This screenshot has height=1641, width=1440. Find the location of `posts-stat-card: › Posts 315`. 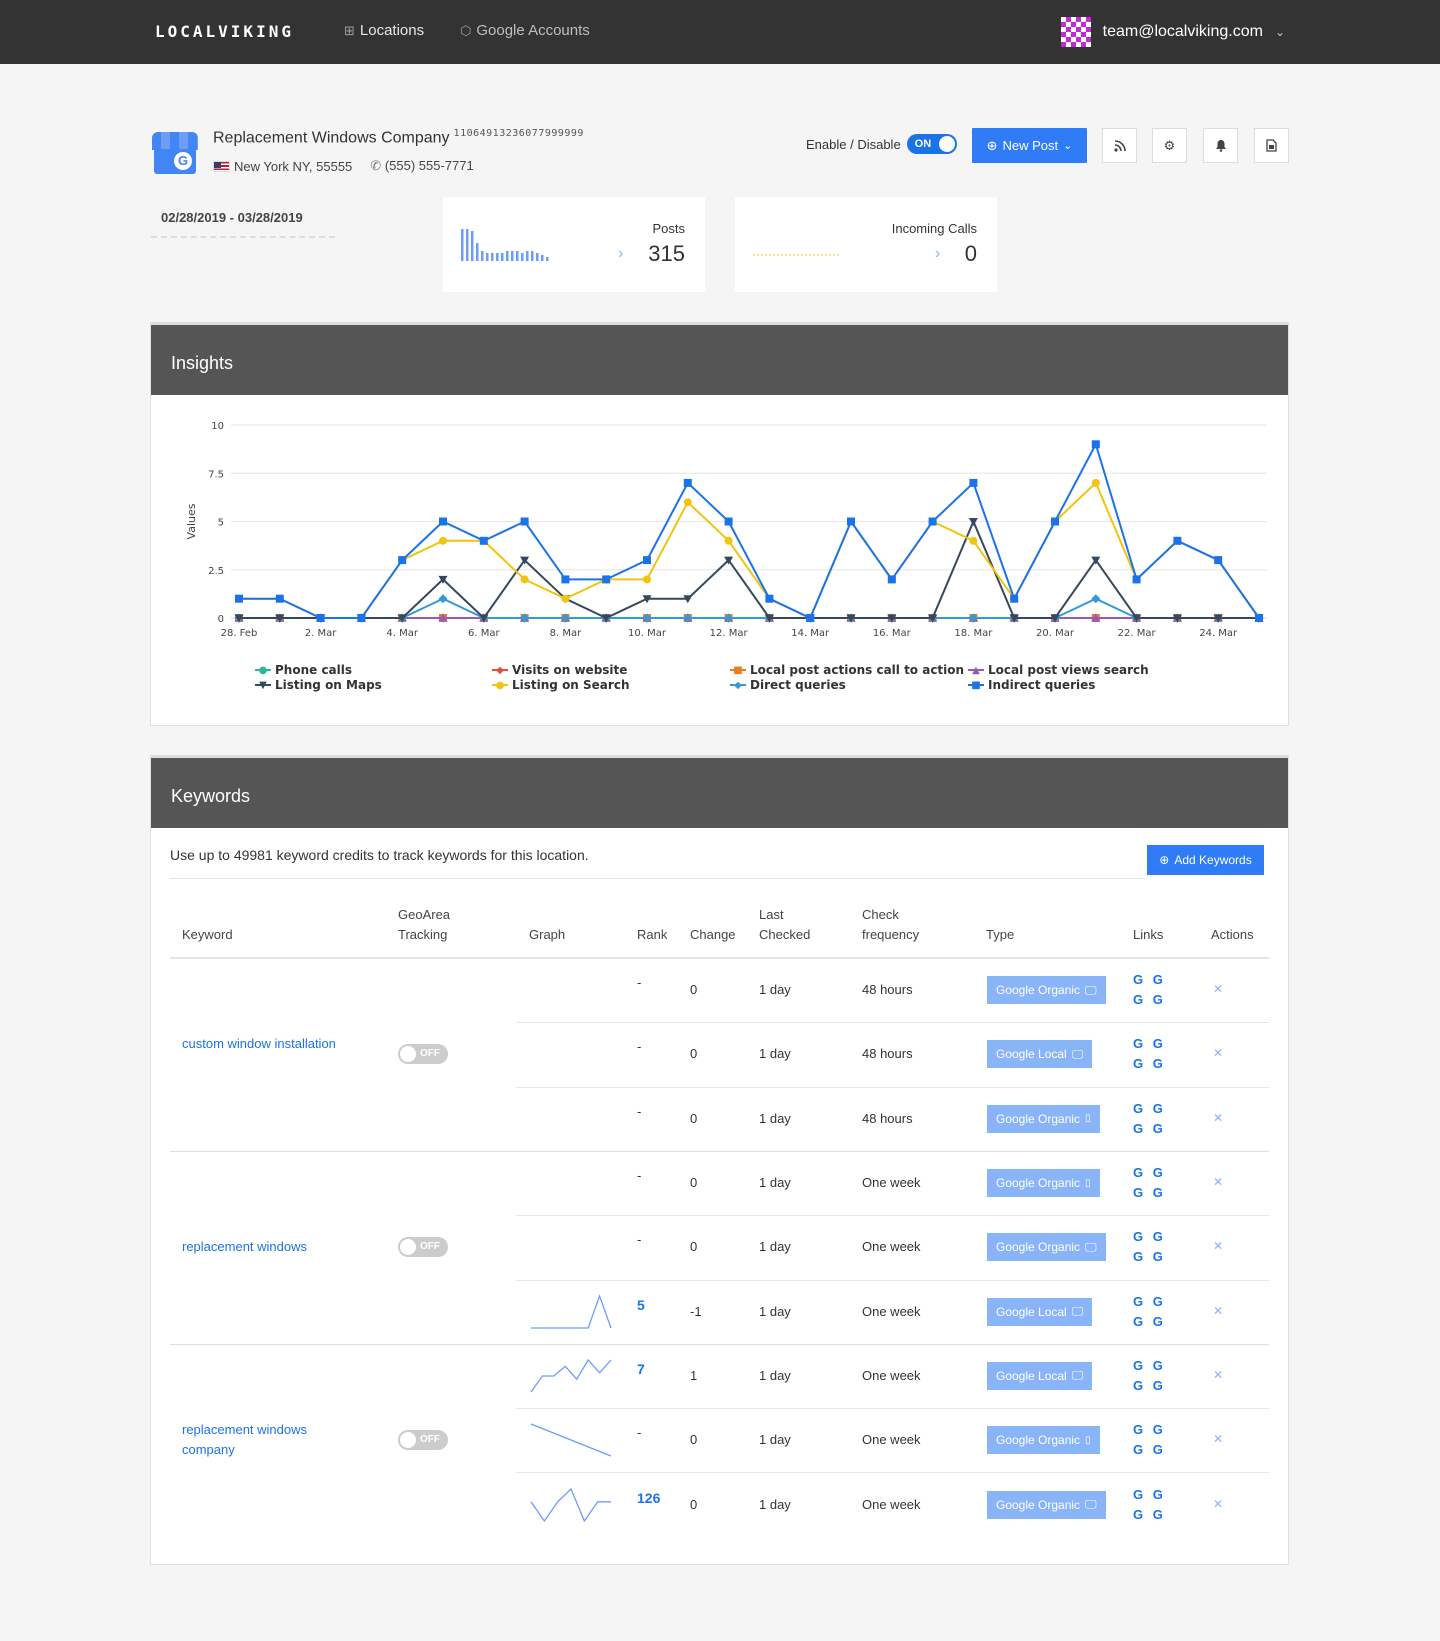

posts-stat-card: › Posts 315 is located at coordinates (574, 244).